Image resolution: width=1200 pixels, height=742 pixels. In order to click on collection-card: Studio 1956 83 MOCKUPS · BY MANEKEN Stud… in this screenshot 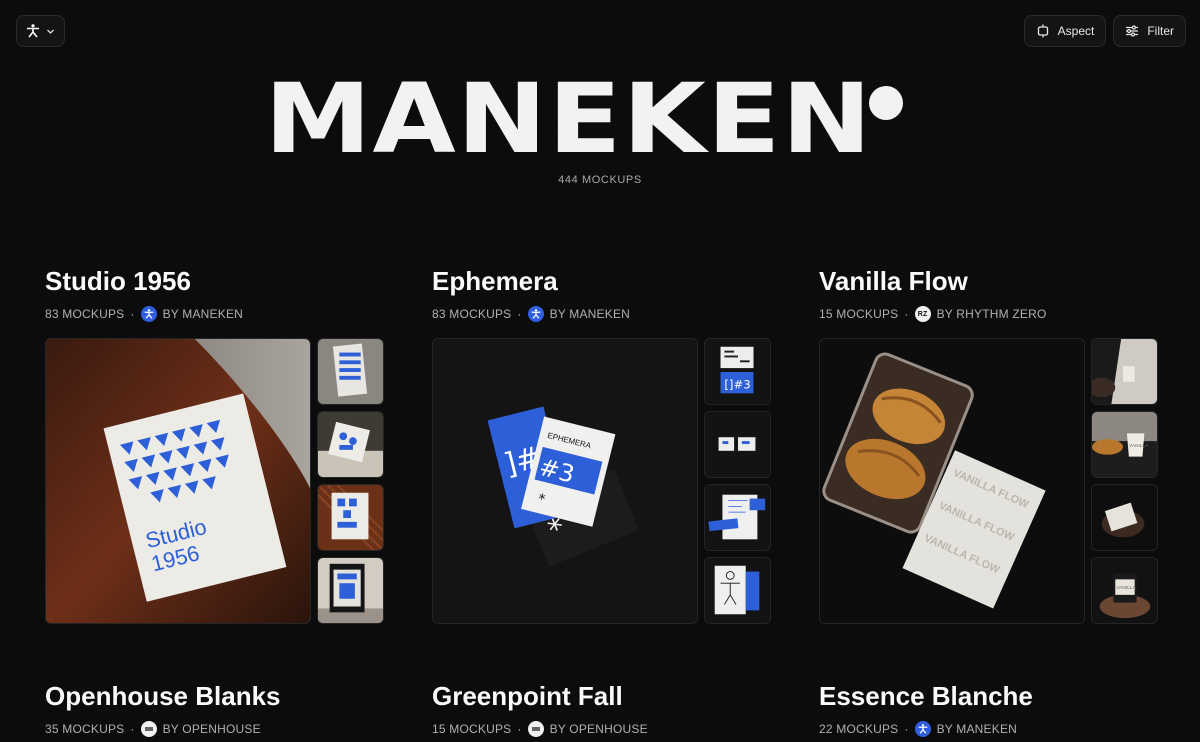, I will do `click(215, 445)`.